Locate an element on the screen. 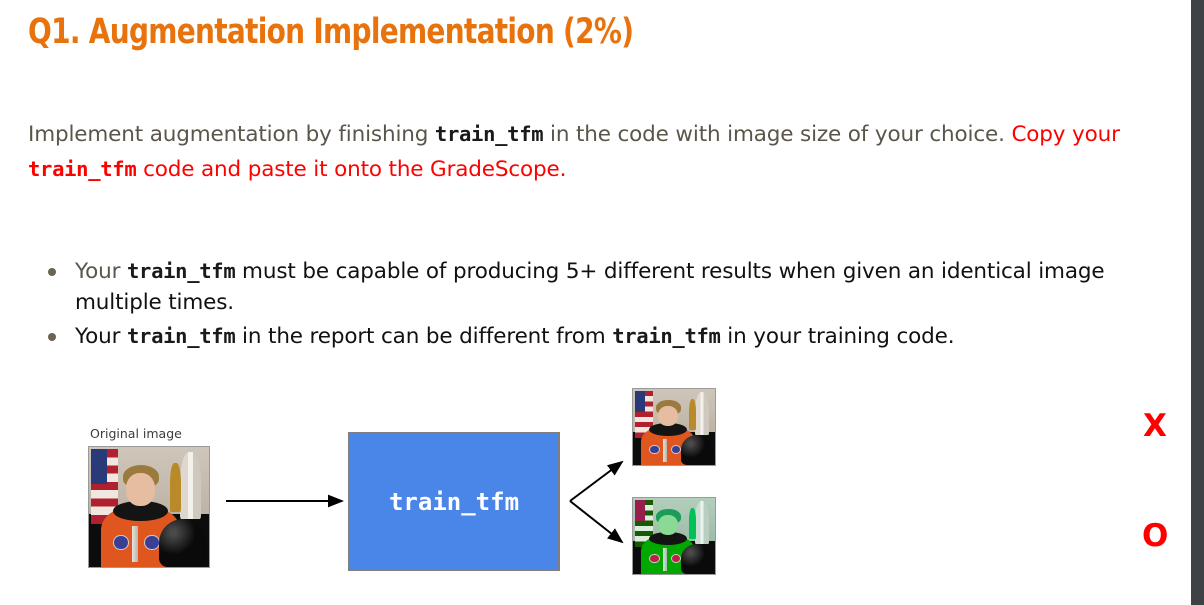 This screenshot has height=605, width=1204. bullet-2-tail: in your training code. is located at coordinates (837, 336).